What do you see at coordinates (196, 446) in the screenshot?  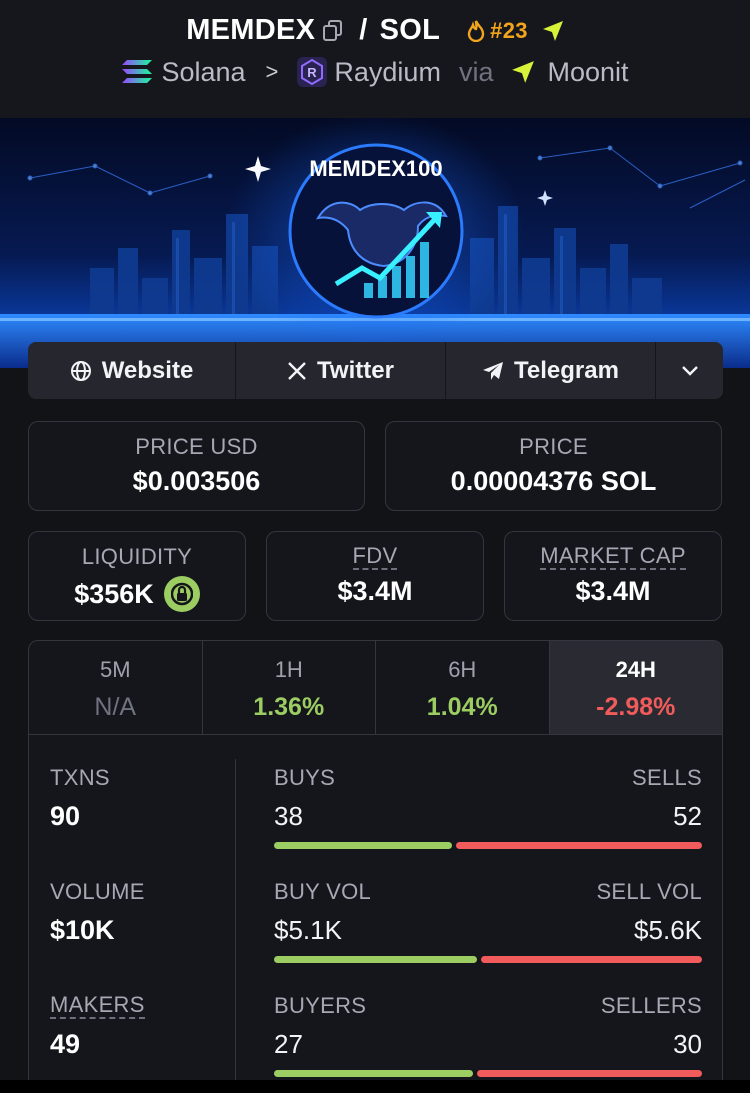 I see `price-usd-label: PRICE USD` at bounding box center [196, 446].